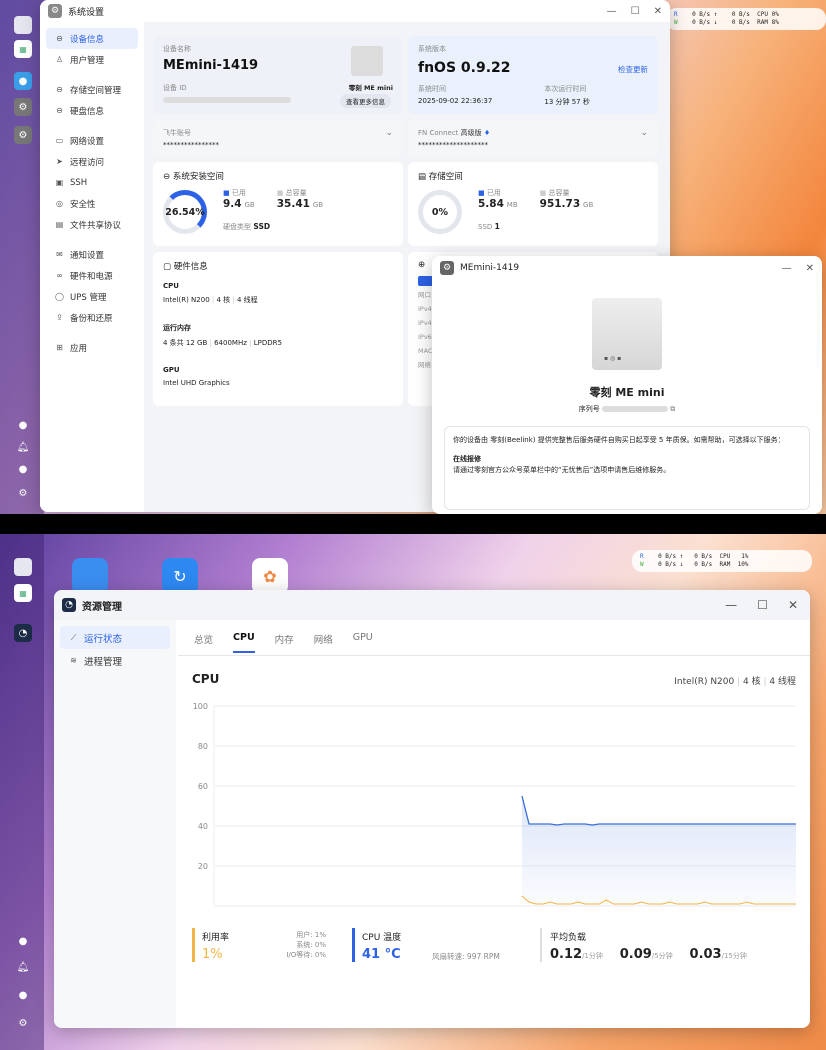  I want to click on sidebar-item-backup: ⇪ 备份和还原, so click(92, 317).